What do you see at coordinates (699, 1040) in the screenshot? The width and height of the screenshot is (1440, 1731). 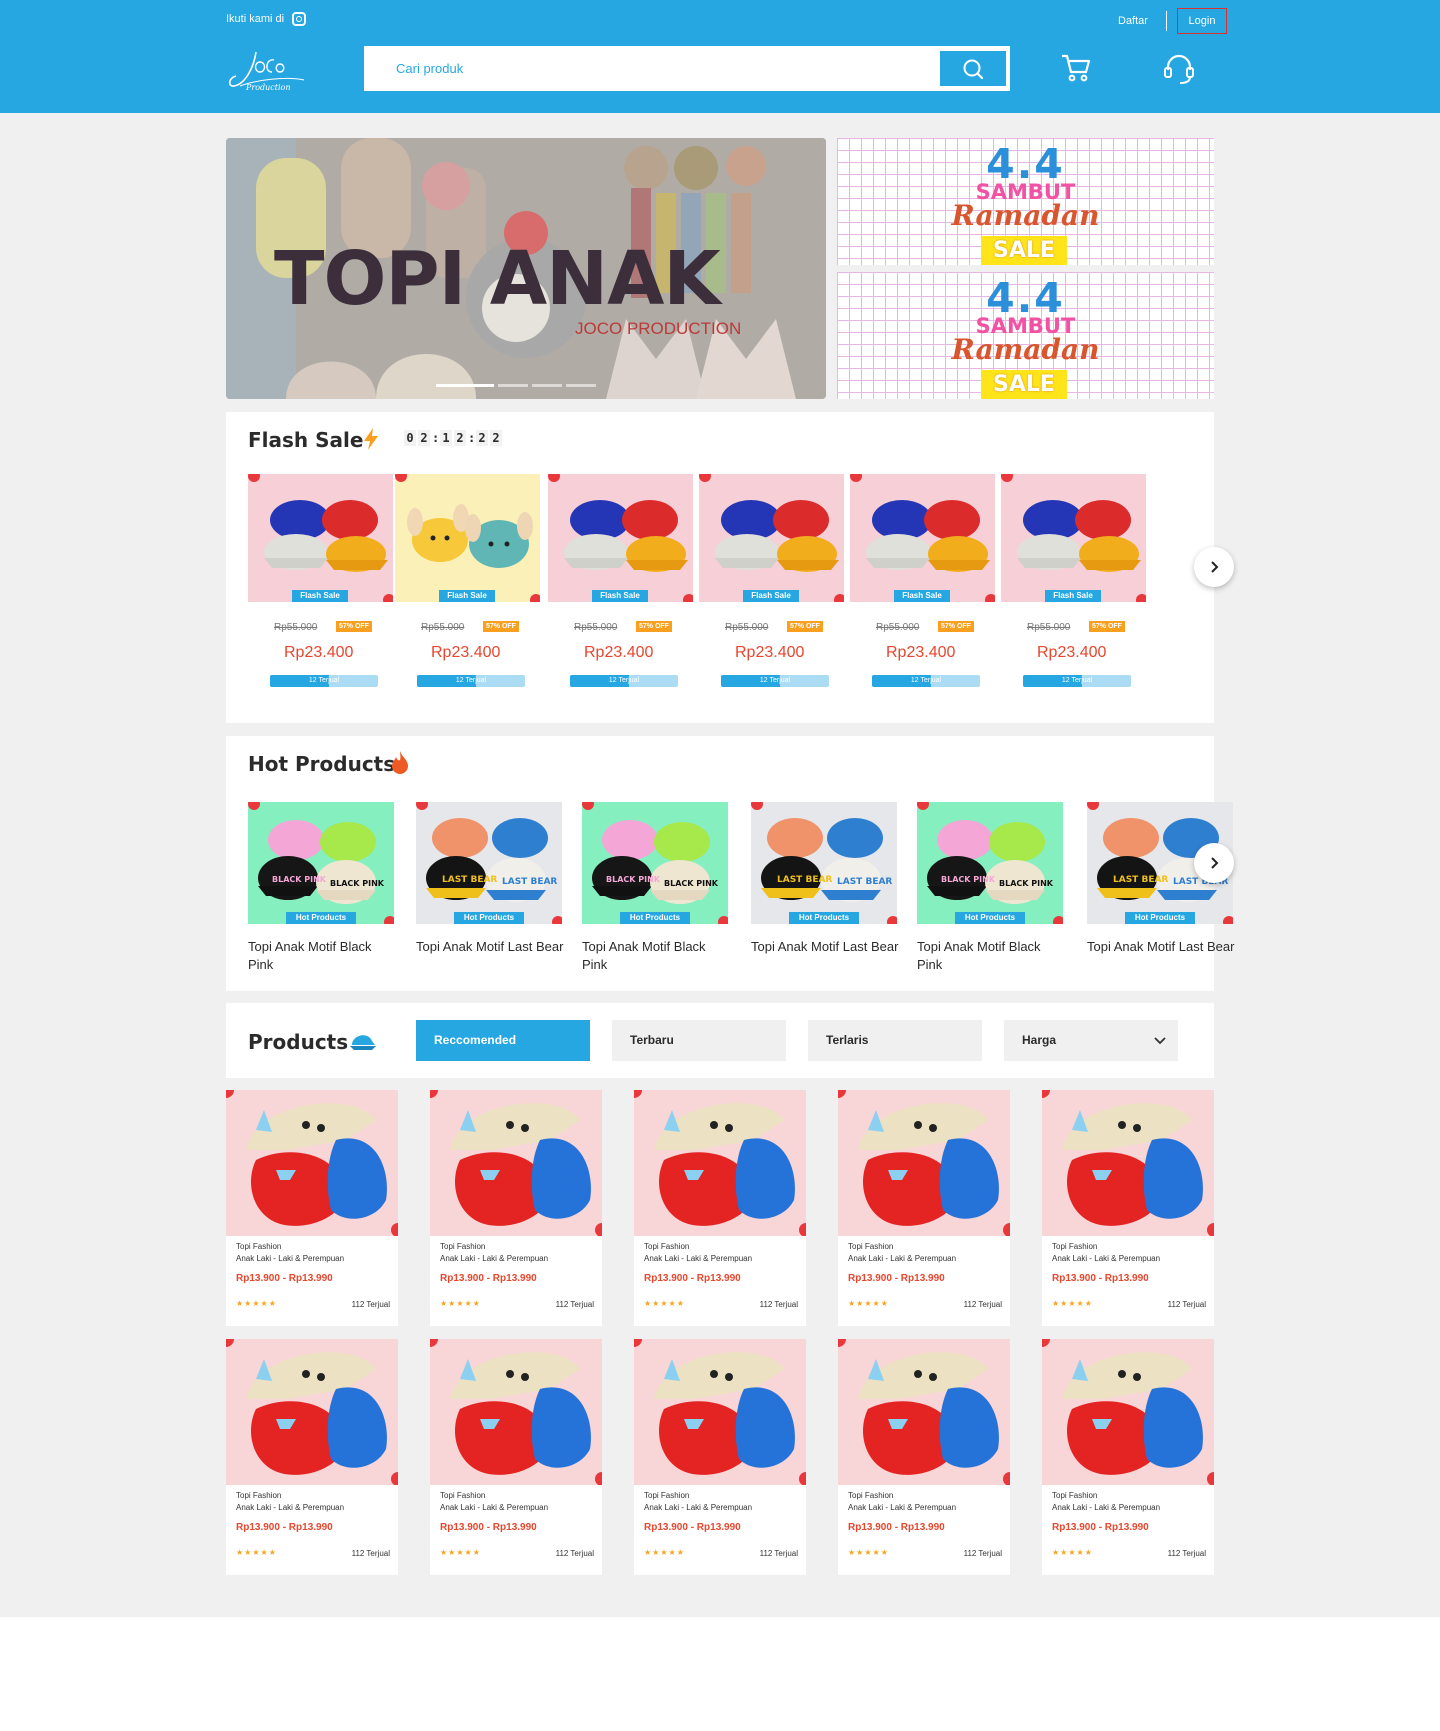 I see `sort-tab-terbaru: Terbaru` at bounding box center [699, 1040].